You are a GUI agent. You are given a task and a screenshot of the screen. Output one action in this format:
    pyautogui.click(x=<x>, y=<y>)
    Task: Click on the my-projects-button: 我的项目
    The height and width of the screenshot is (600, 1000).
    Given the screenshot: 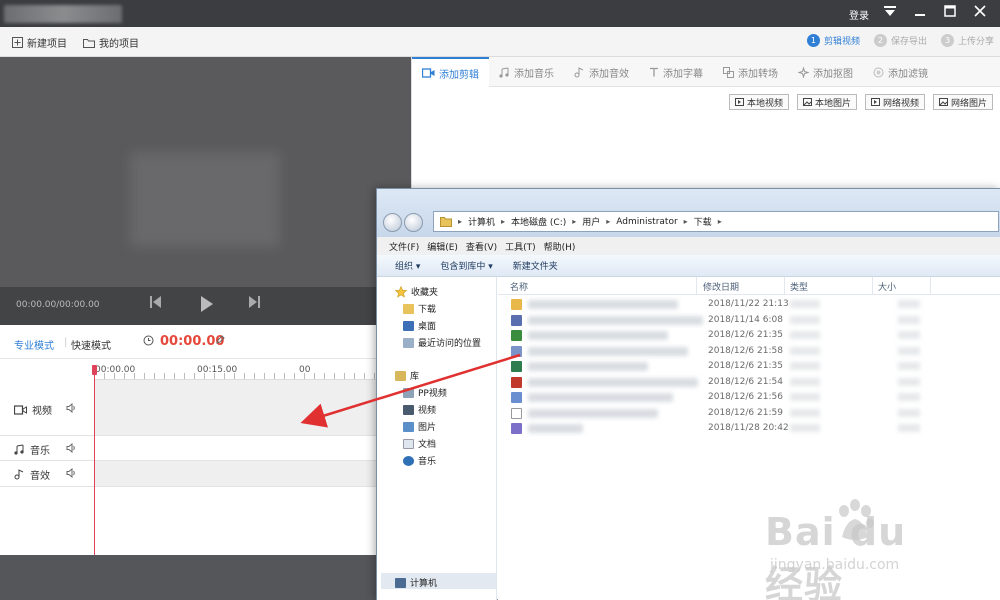 What is the action you would take?
    pyautogui.click(x=111, y=42)
    